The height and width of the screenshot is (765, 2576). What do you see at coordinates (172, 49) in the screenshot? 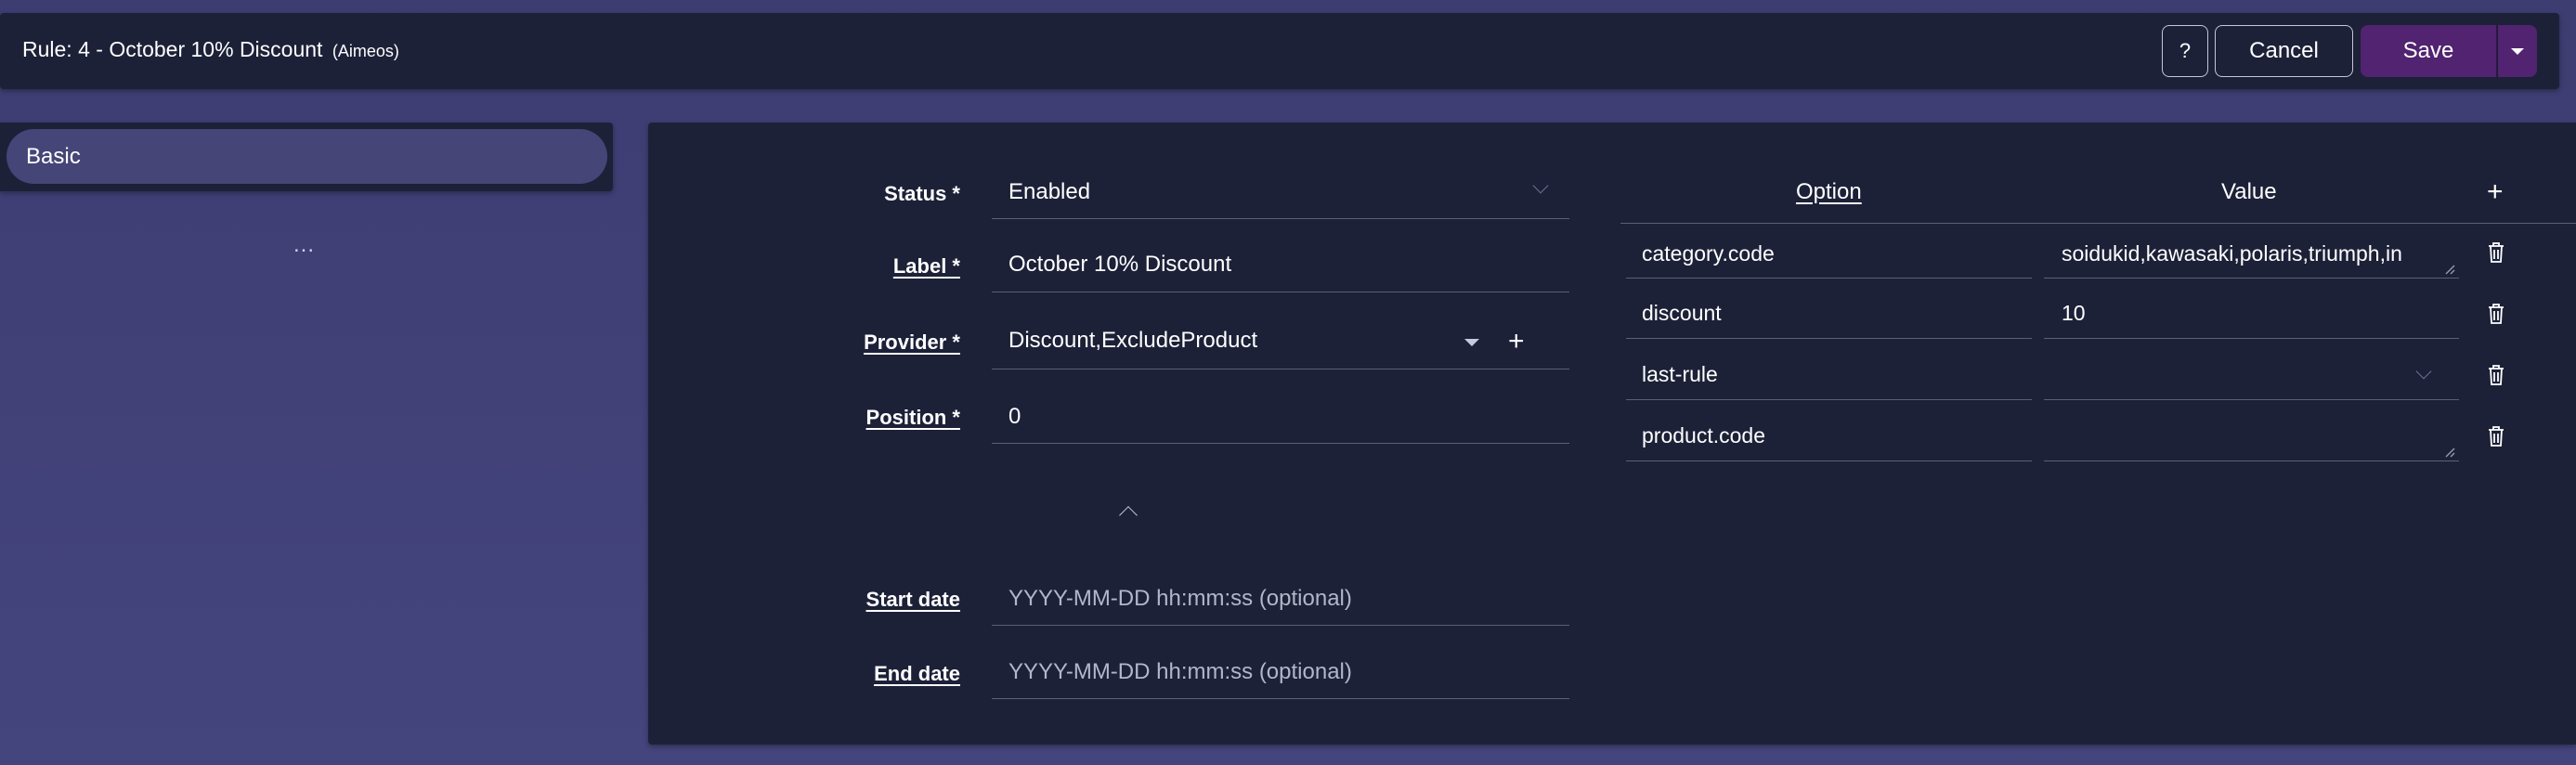
I see `page-title-text: Rule: 4 - October 10% Discount` at bounding box center [172, 49].